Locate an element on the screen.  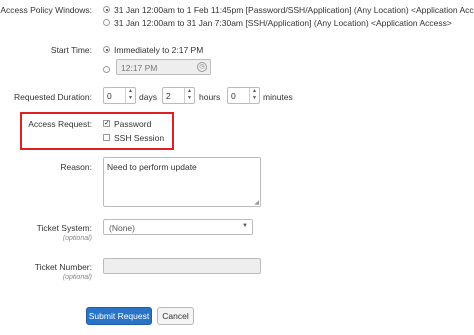
requested-duration-label: Requested Duration: is located at coordinates (53, 97).